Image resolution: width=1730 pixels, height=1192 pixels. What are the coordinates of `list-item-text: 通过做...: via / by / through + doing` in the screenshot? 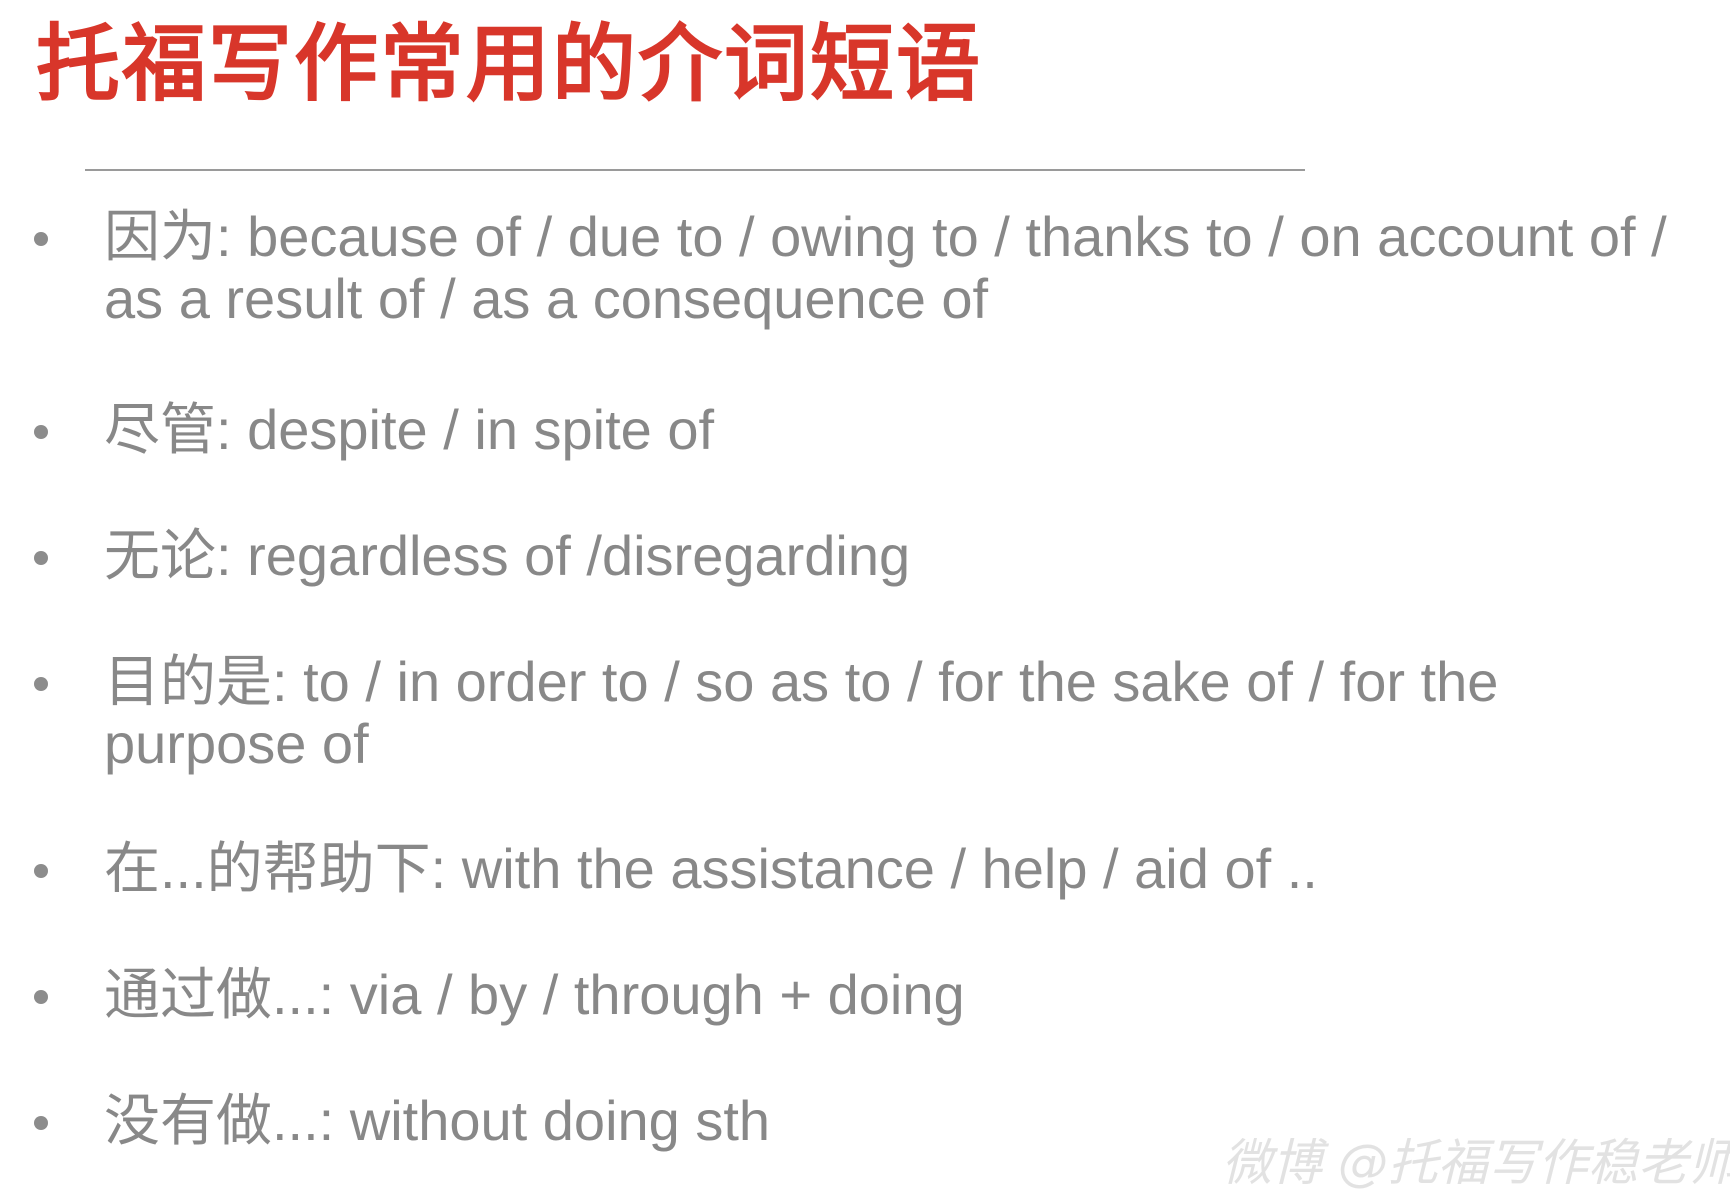 It's located at (534, 994).